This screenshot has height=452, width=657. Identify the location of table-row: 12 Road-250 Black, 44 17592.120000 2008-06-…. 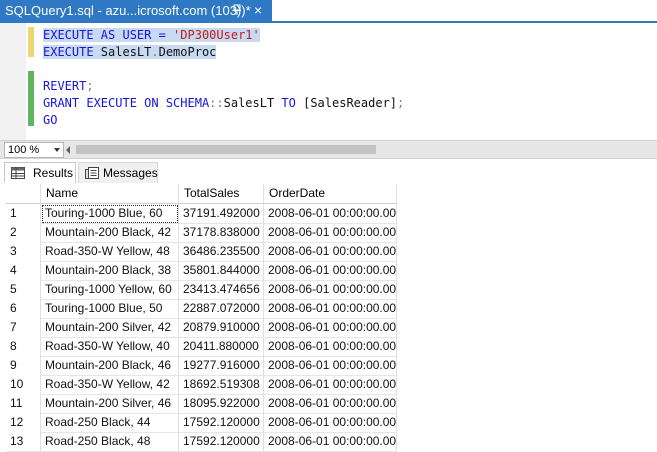
(201, 423).